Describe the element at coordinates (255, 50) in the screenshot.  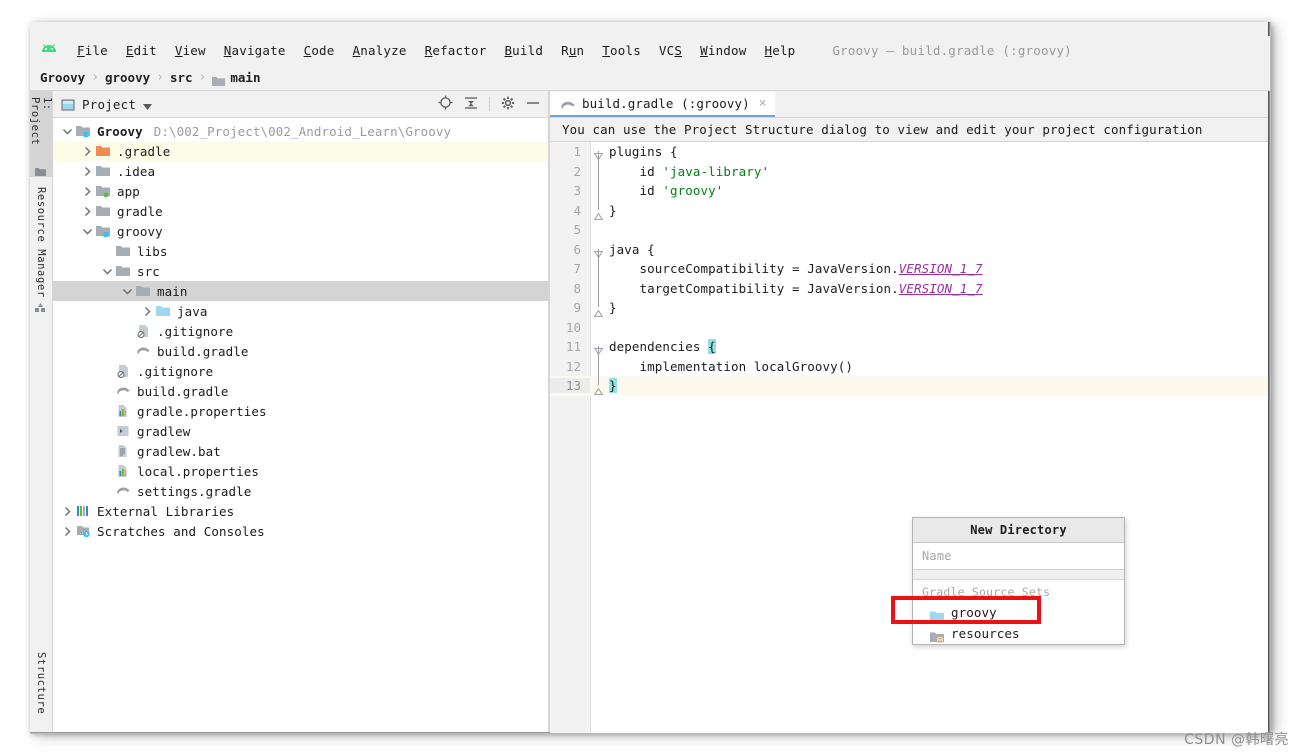
I see `menu-item-navigate: Navigate` at that location.